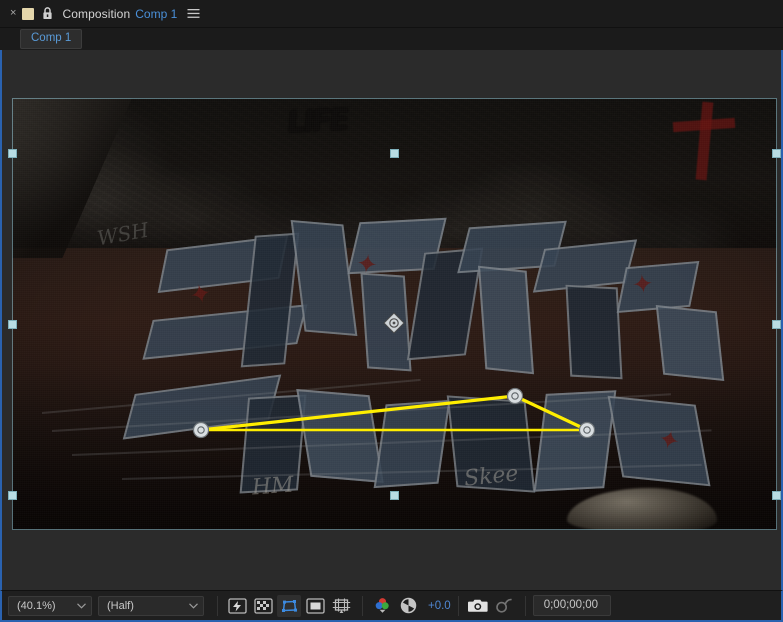 Image resolution: width=783 pixels, height=622 pixels. I want to click on panel-color-chip-icon, so click(28, 13).